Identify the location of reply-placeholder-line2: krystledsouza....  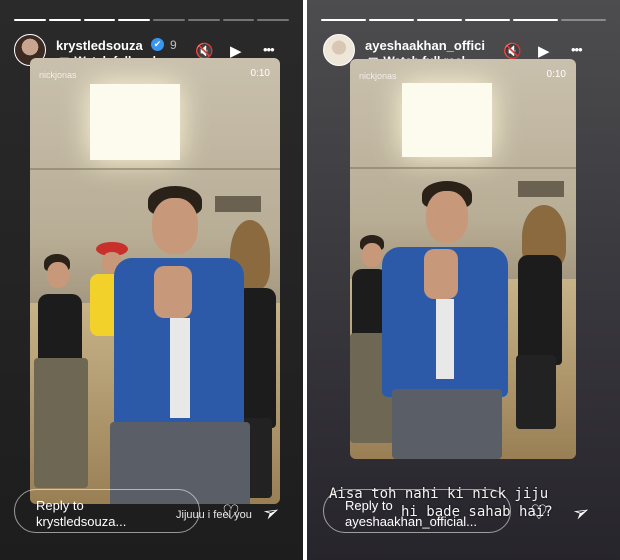
(81, 521).